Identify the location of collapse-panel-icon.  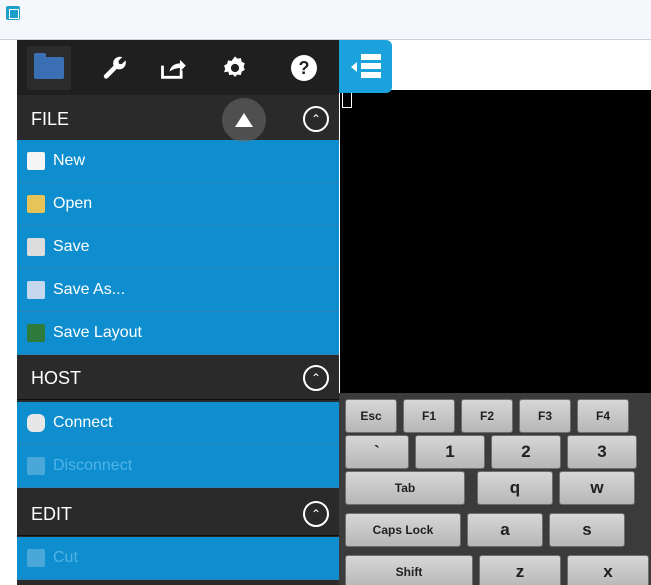
(365, 65).